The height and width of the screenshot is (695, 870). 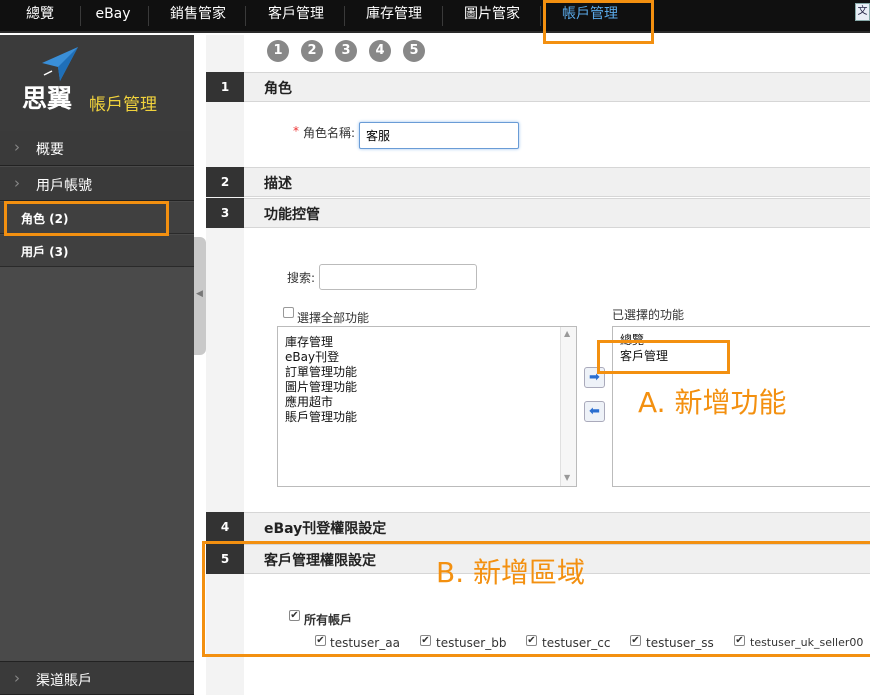 What do you see at coordinates (296, 131) in the screenshot?
I see `required-mark: *` at bounding box center [296, 131].